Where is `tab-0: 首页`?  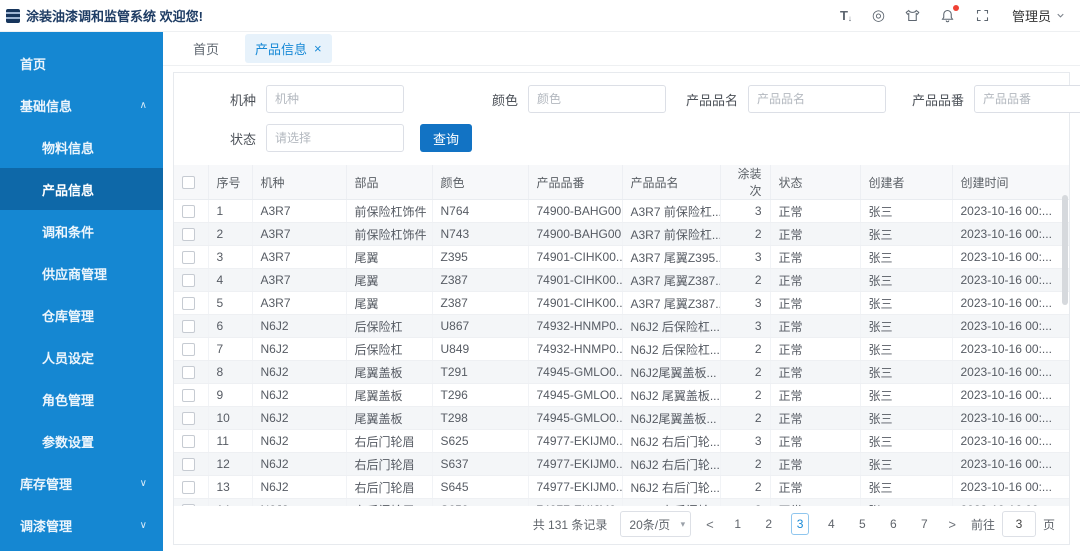 tab-0: 首页 is located at coordinates (206, 48).